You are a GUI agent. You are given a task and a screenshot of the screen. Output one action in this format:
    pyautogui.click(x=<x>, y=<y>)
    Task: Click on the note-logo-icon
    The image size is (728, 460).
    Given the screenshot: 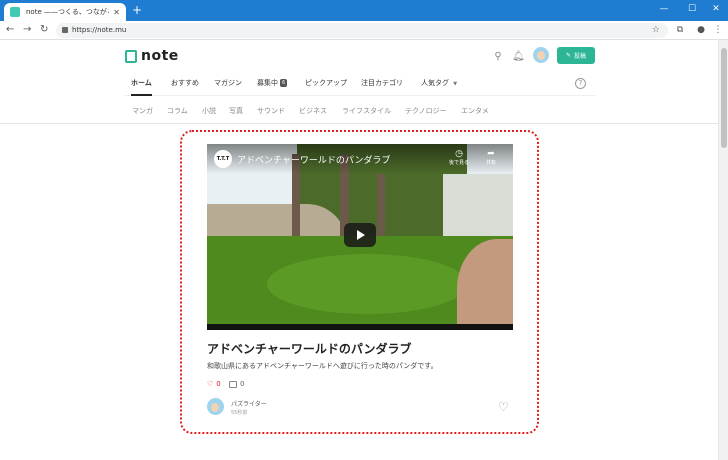 What is the action you would take?
    pyautogui.click(x=131, y=56)
    